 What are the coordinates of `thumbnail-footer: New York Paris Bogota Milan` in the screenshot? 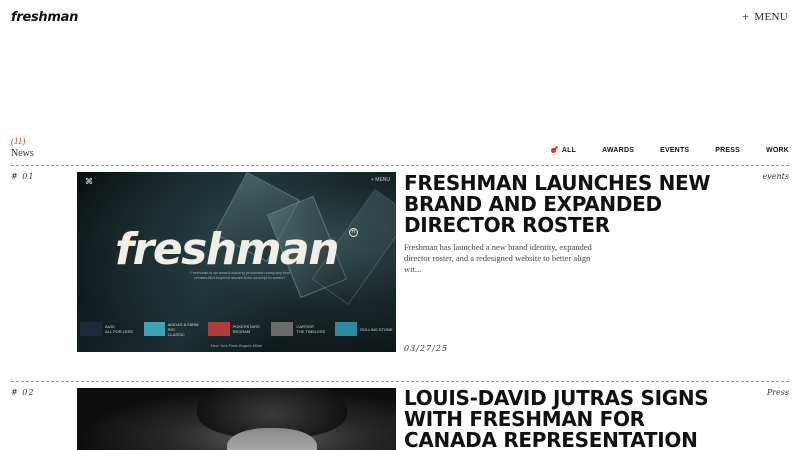 It's located at (236, 345).